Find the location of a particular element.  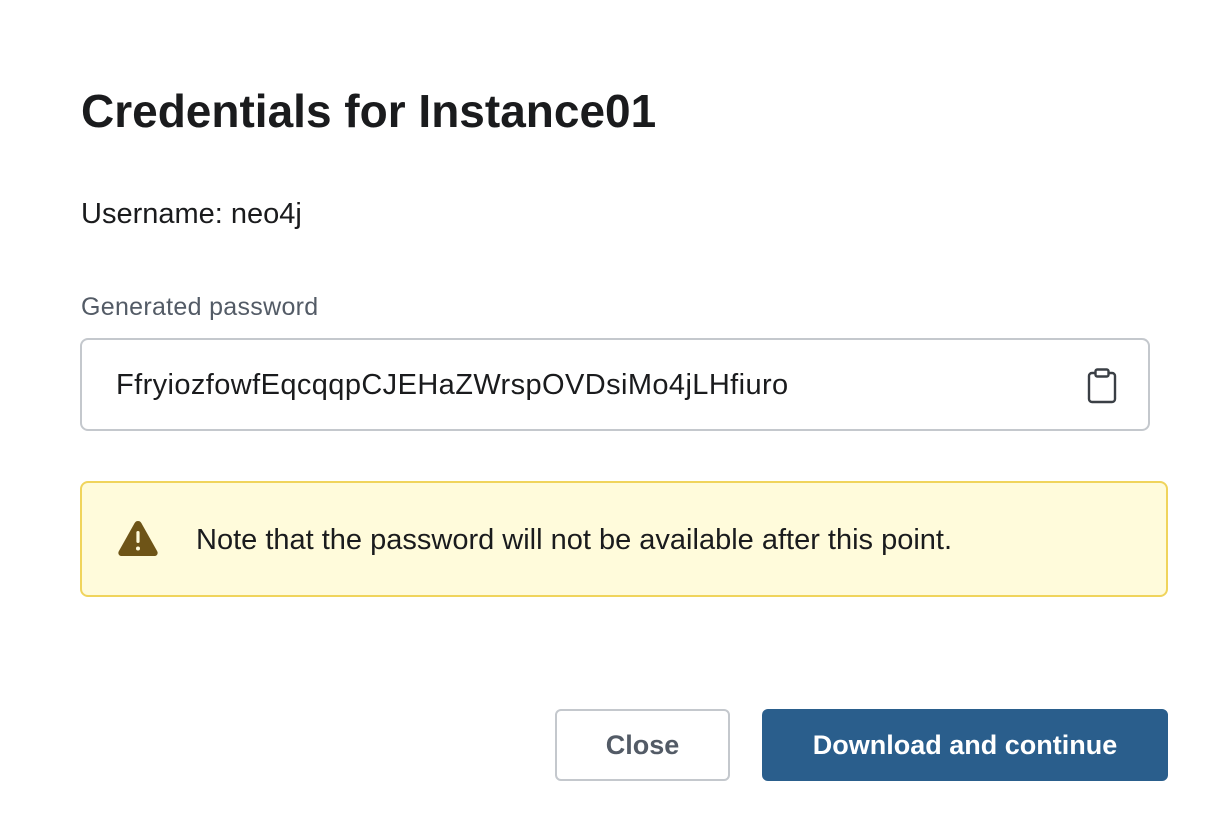

username-text: Username: neo4j is located at coordinates (191, 214).